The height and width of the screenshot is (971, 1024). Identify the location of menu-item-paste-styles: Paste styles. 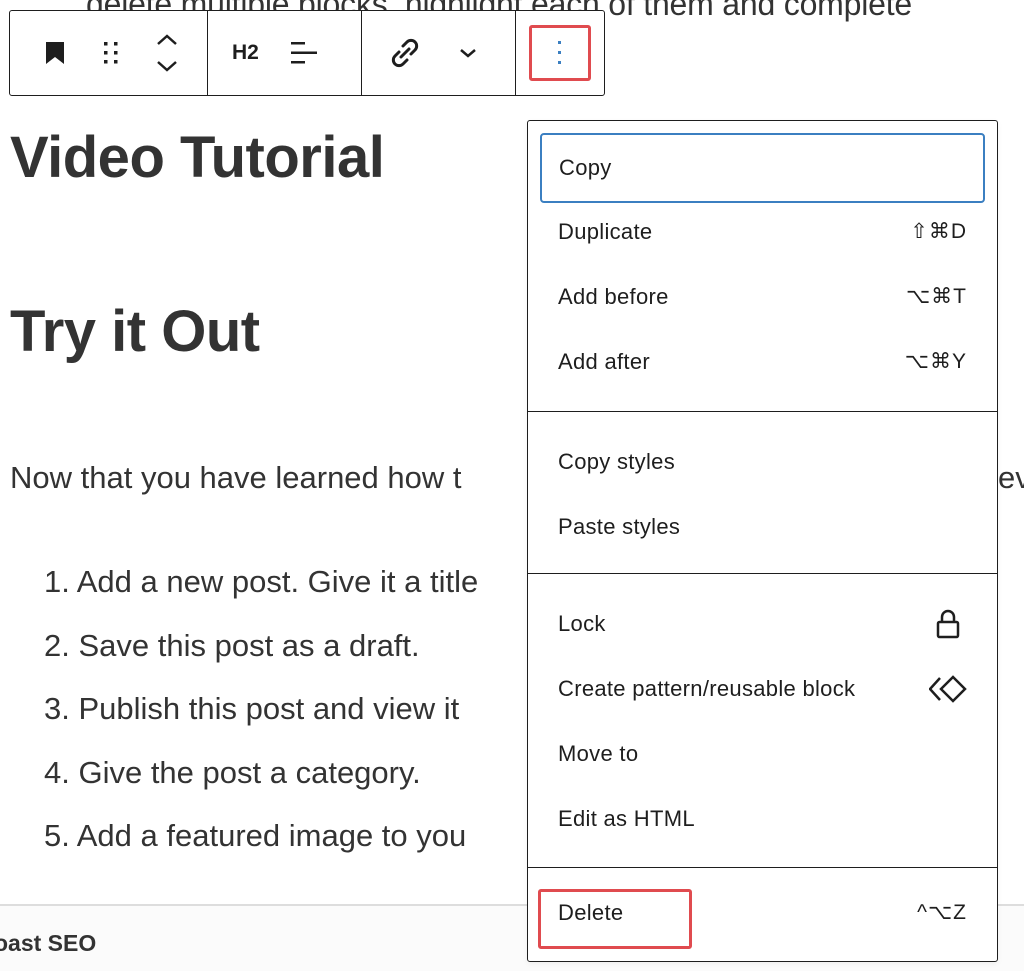
(762, 526).